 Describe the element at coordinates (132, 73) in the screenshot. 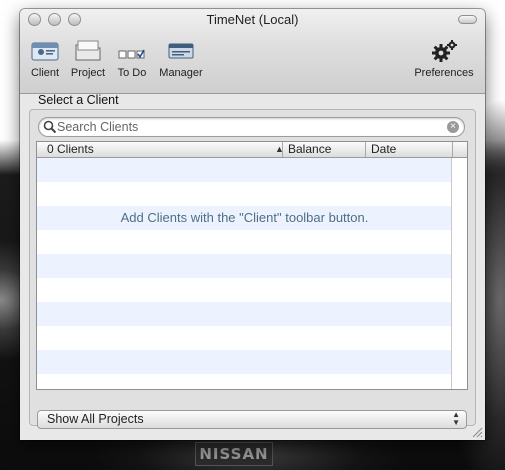

I see `toolbar-todo-label: To Do` at that location.